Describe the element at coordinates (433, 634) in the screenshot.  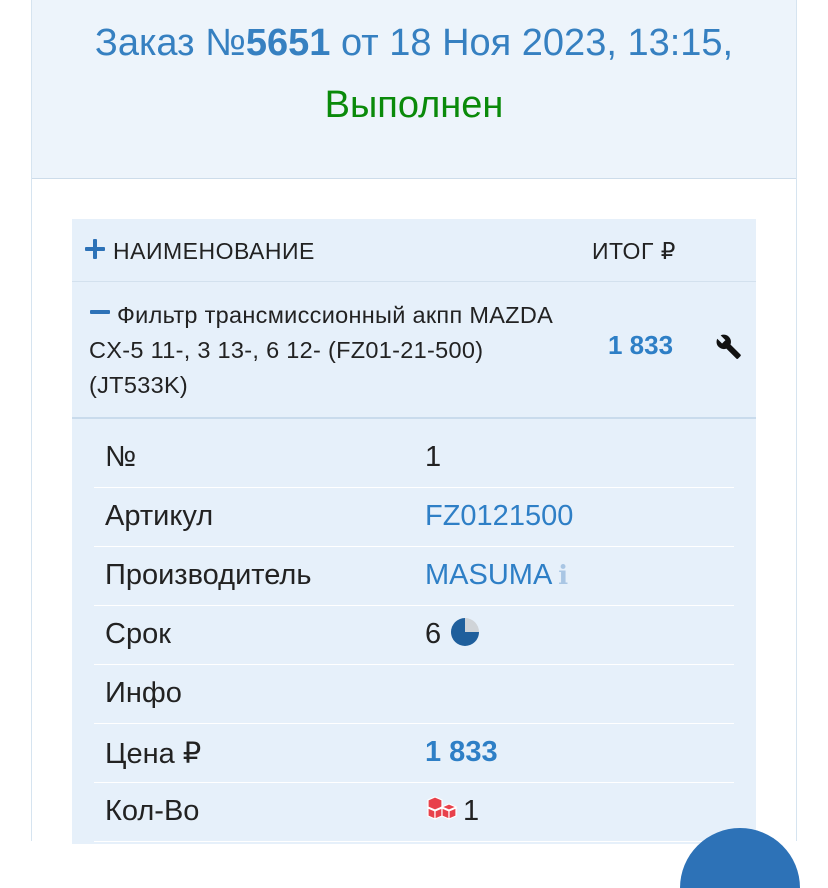
I see `term-days: 6` at that location.